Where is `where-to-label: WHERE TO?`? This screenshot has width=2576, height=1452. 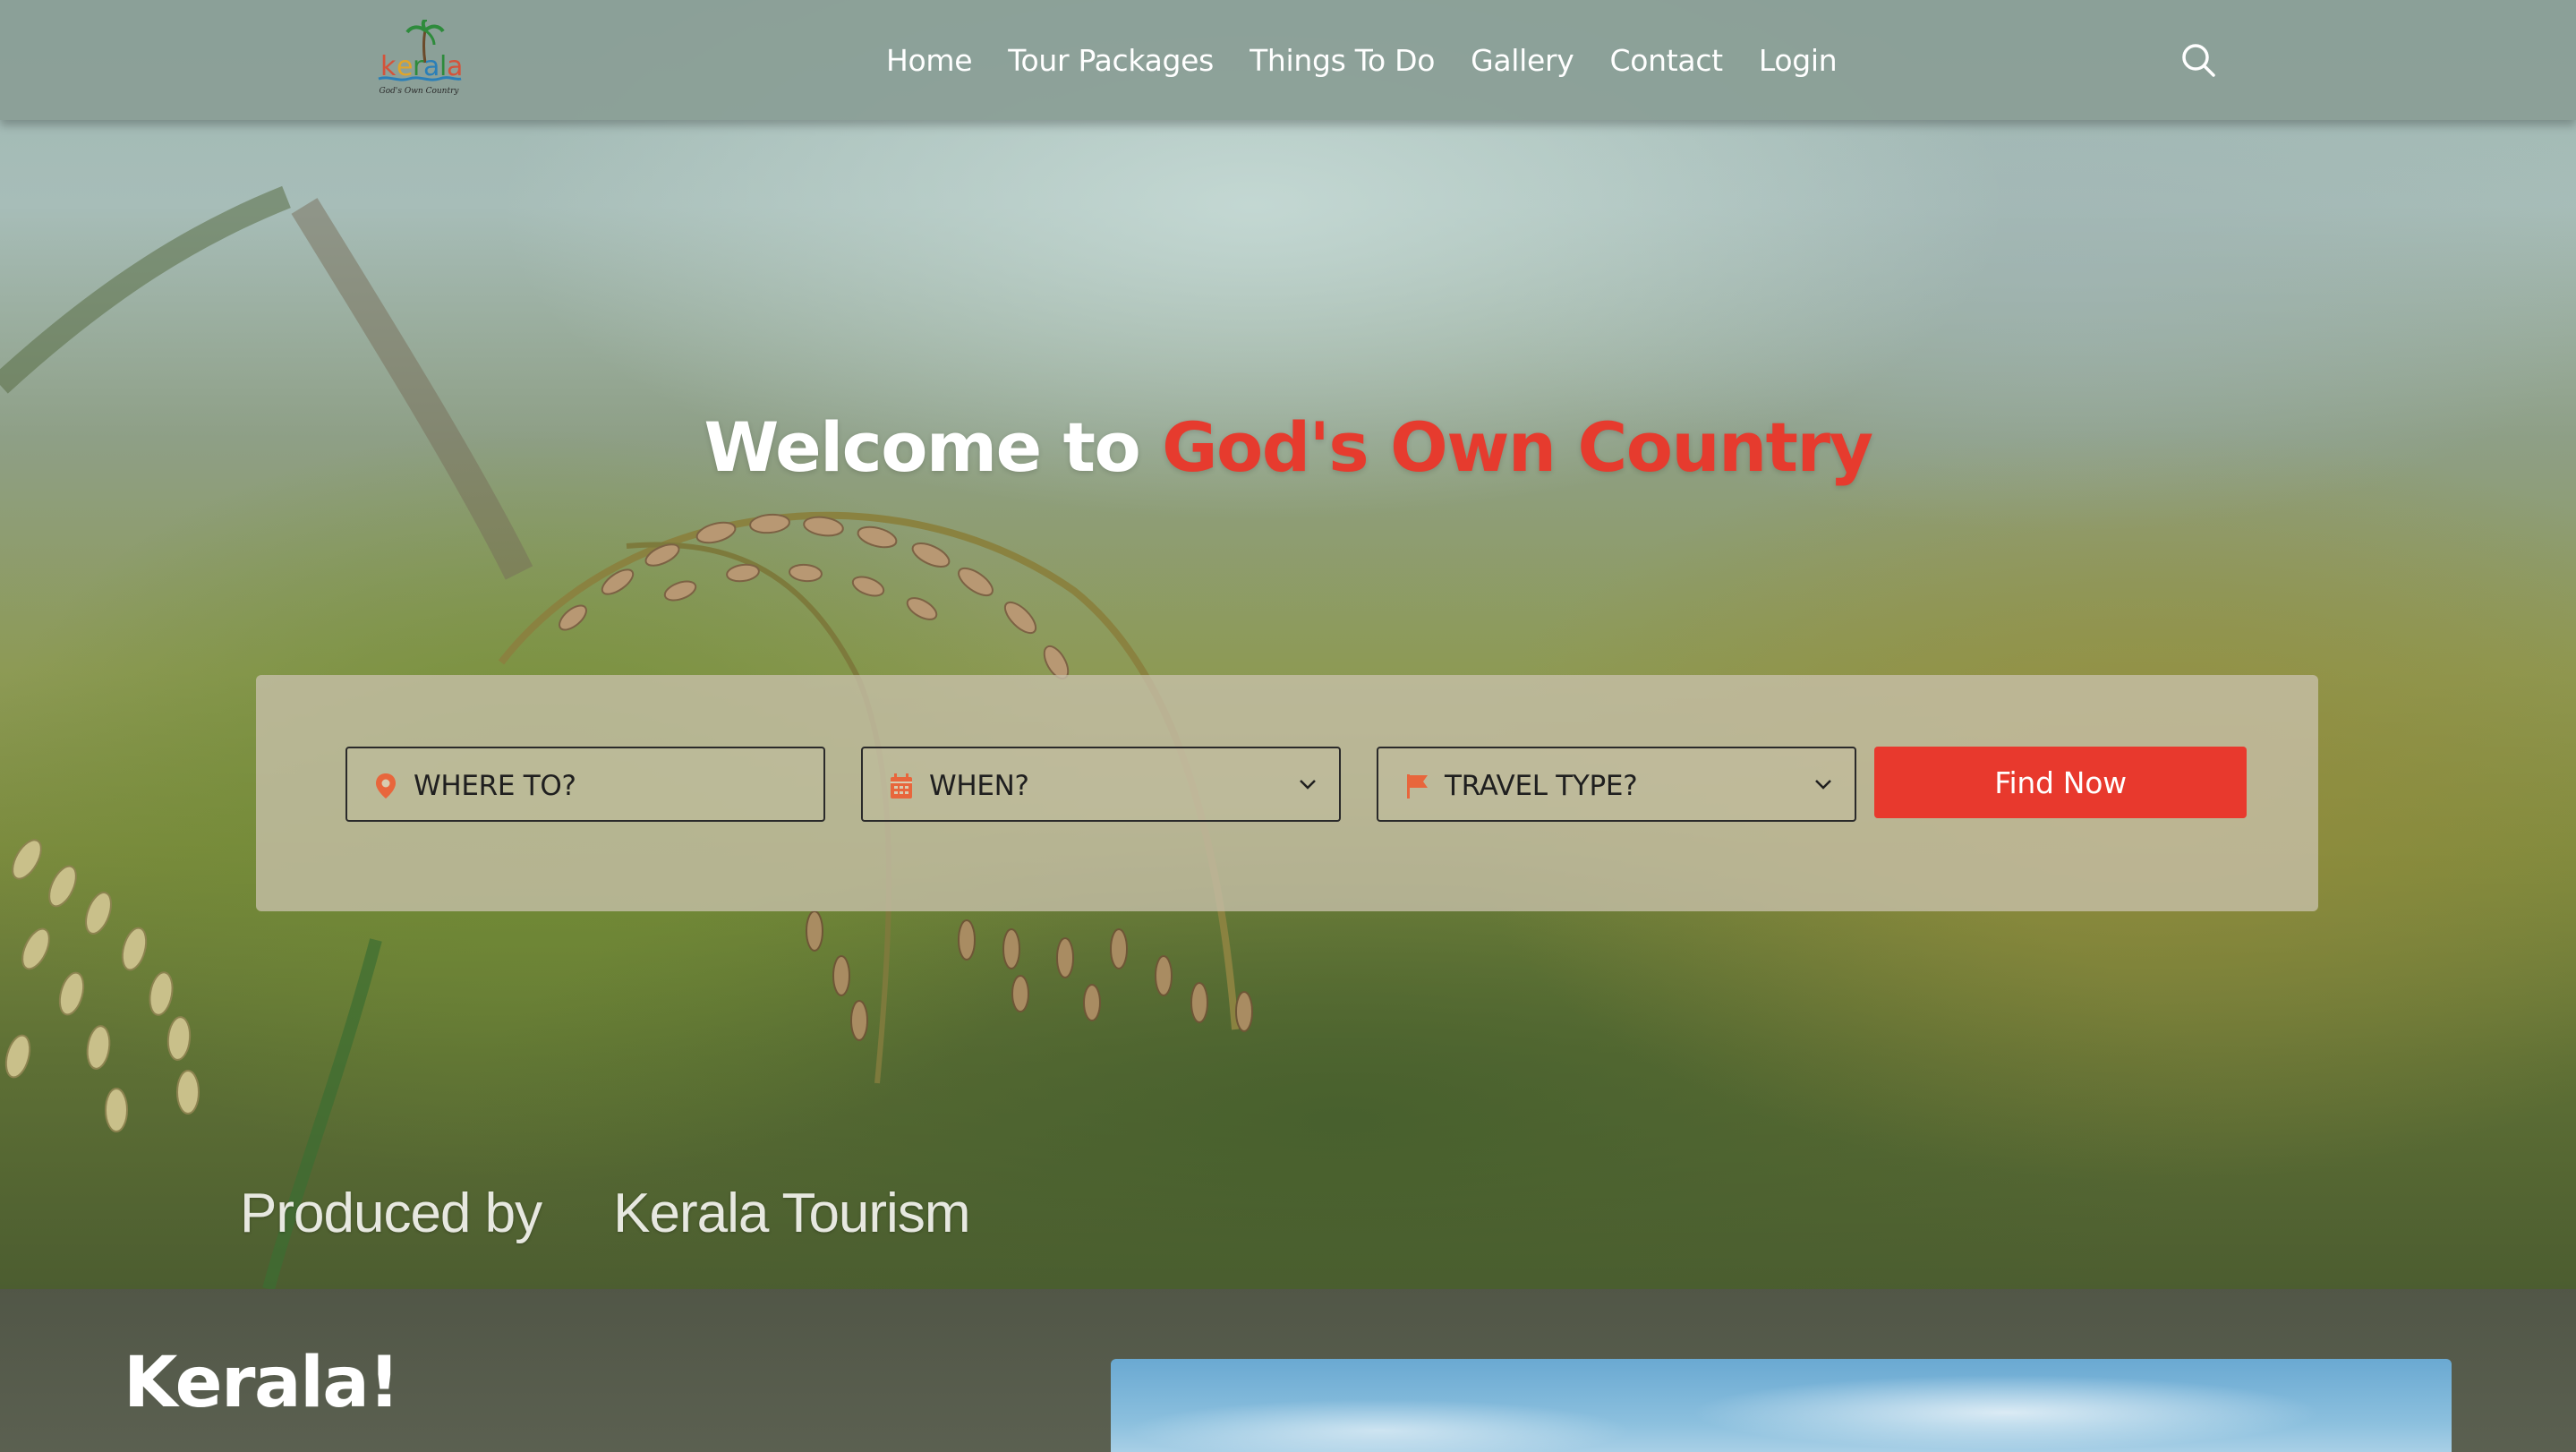 where-to-label: WHERE TO? is located at coordinates (495, 786).